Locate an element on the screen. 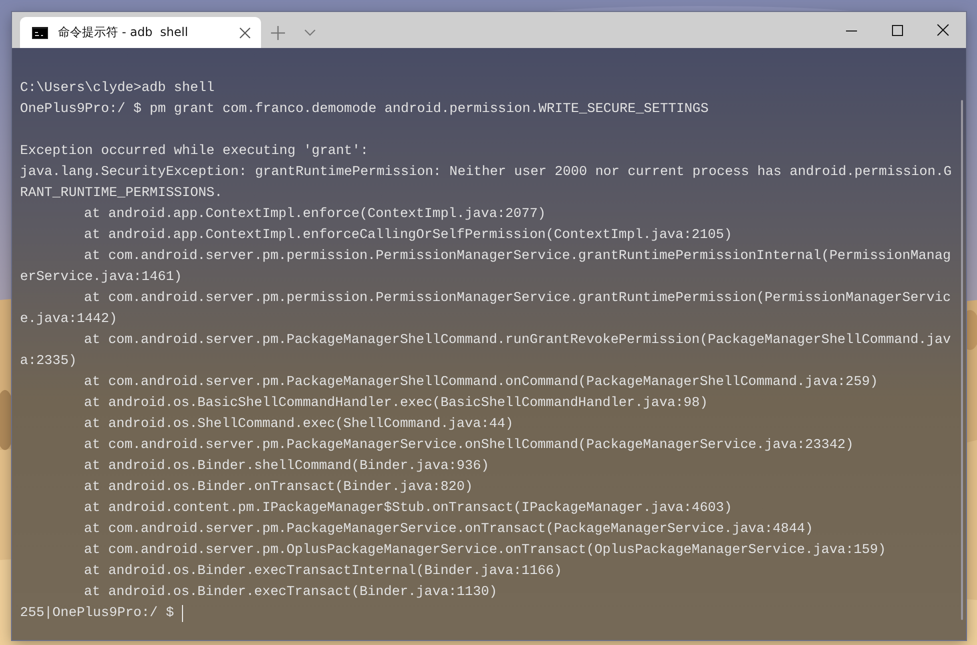 This screenshot has height=645, width=977. close-icon is located at coordinates (245, 32).